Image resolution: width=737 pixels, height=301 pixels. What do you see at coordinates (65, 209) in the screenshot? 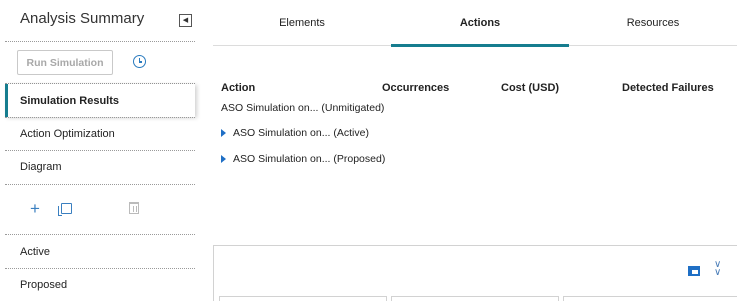
I see `copy-icon` at bounding box center [65, 209].